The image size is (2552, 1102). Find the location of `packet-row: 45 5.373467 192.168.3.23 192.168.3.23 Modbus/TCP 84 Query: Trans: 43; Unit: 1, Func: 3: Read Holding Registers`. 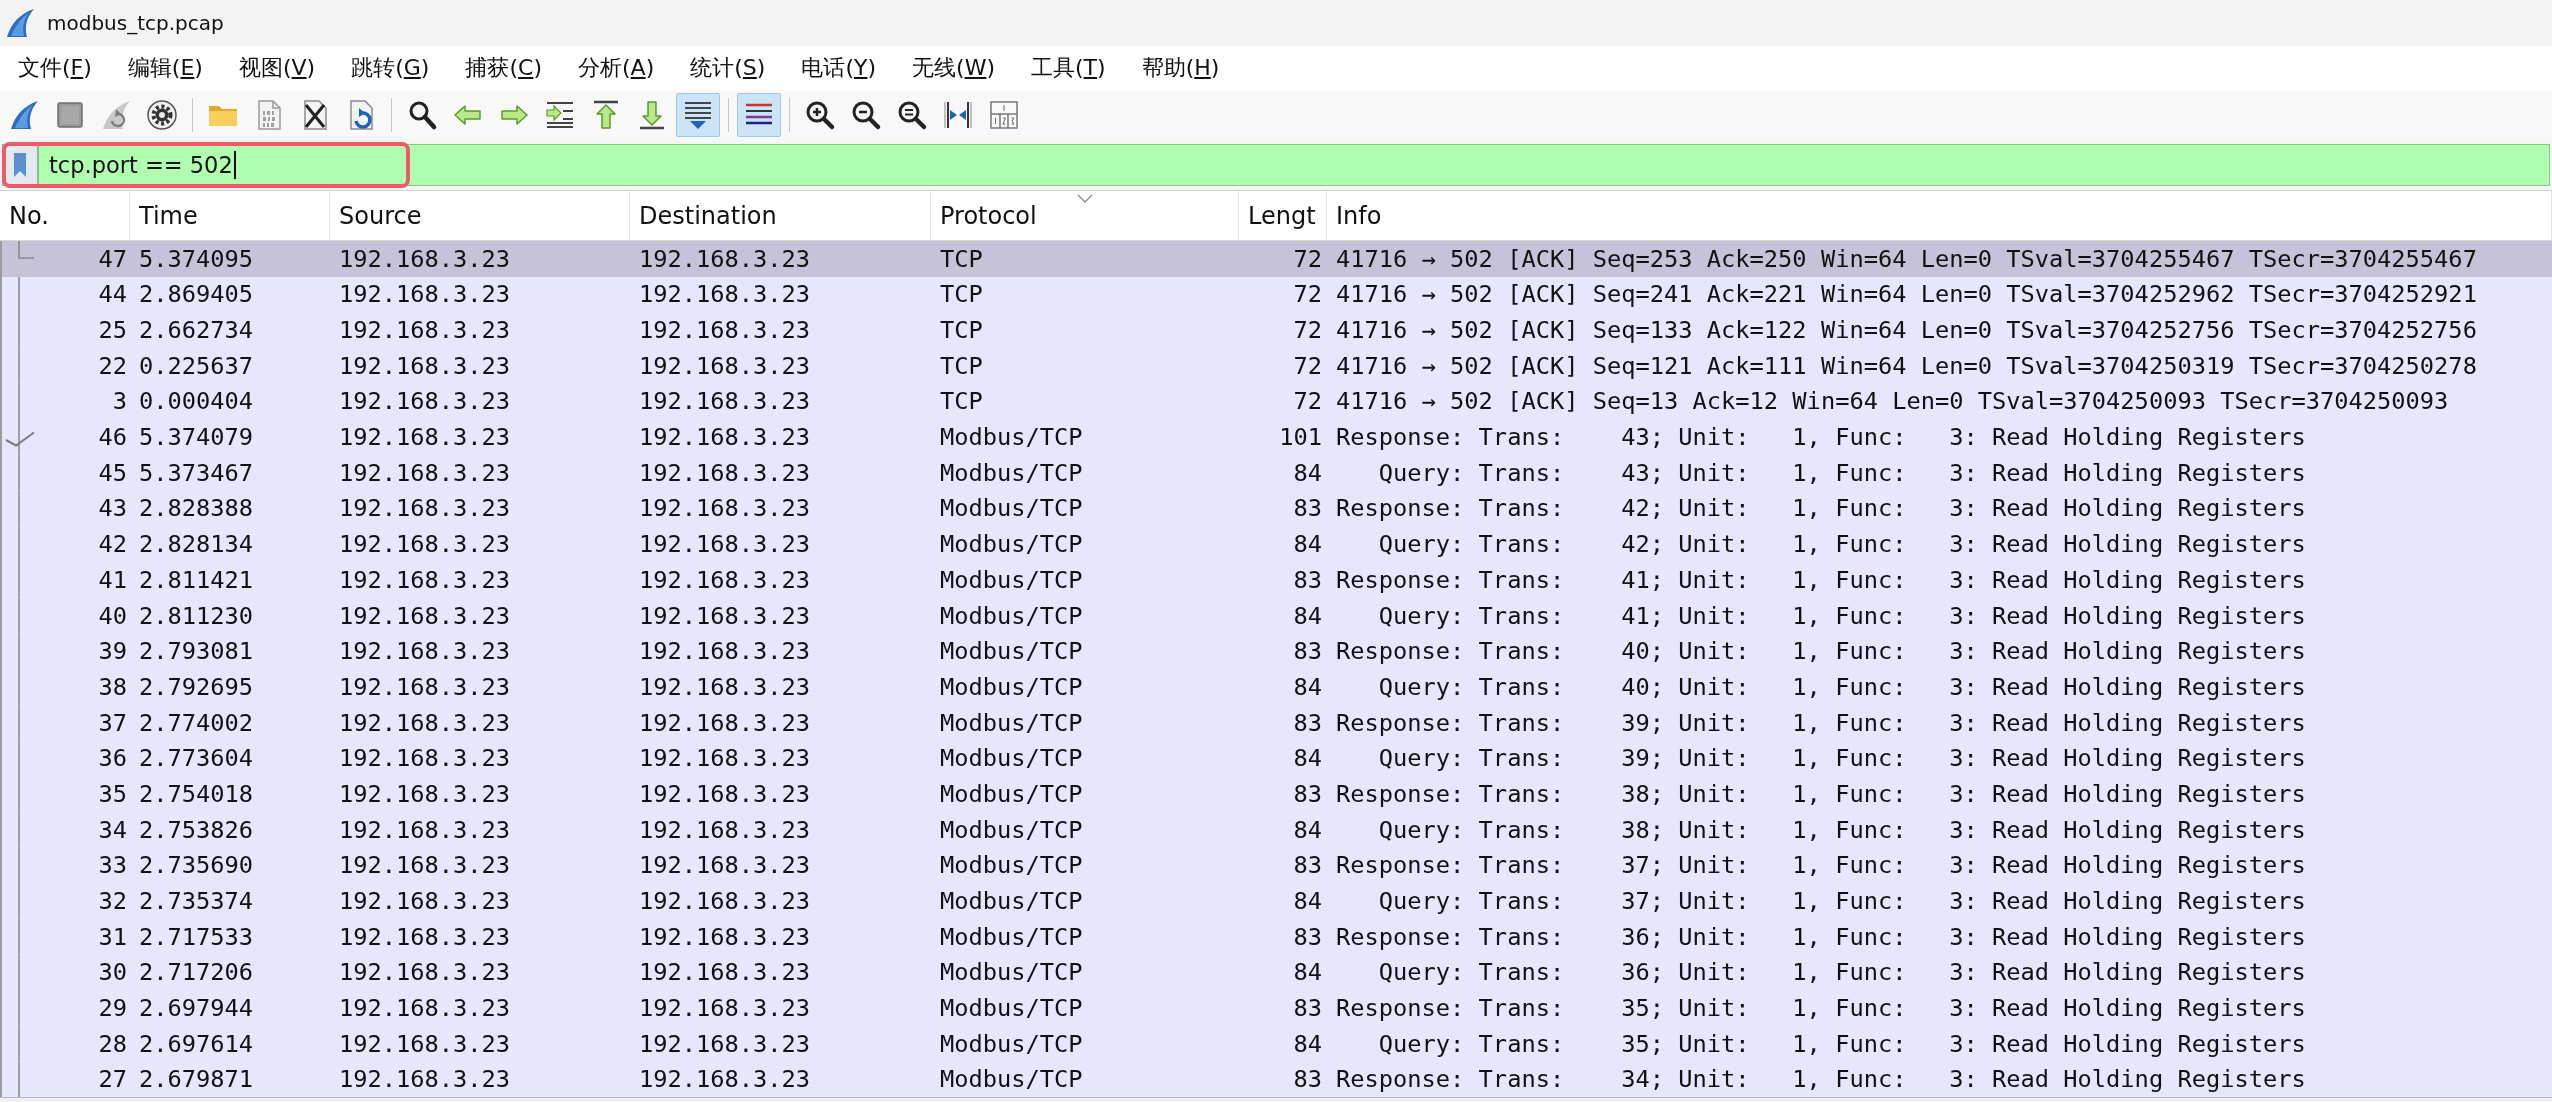

packet-row: 45 5.373467 192.168.3.23 192.168.3.23 Modbus/TCP 84 Query: Trans: 43; Unit: 1, Func: 3: Read Holding Registers is located at coordinates (1277, 473).